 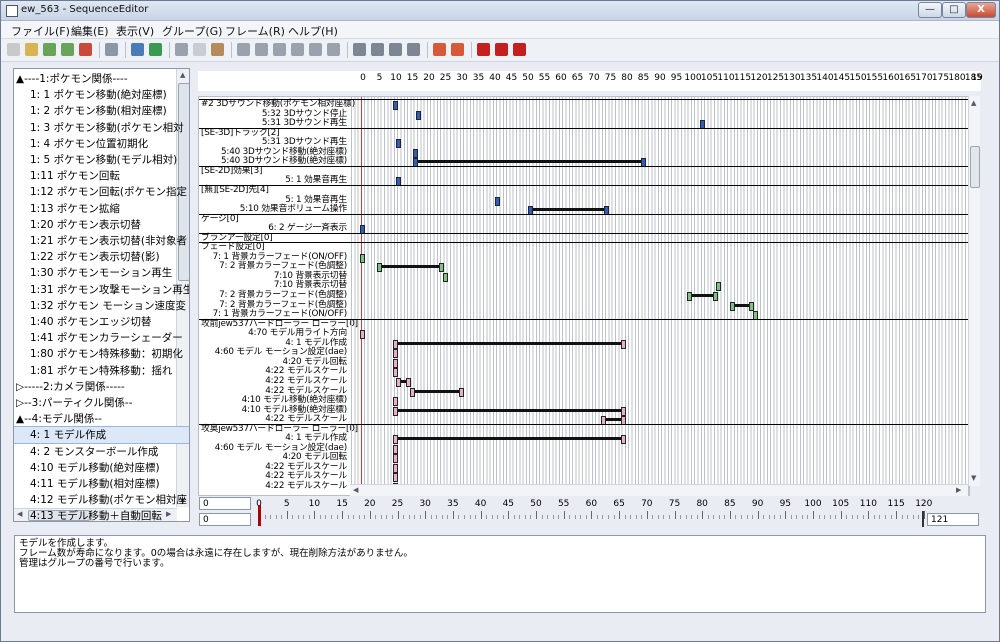 I want to click on undo-icon, so click(x=137, y=49).